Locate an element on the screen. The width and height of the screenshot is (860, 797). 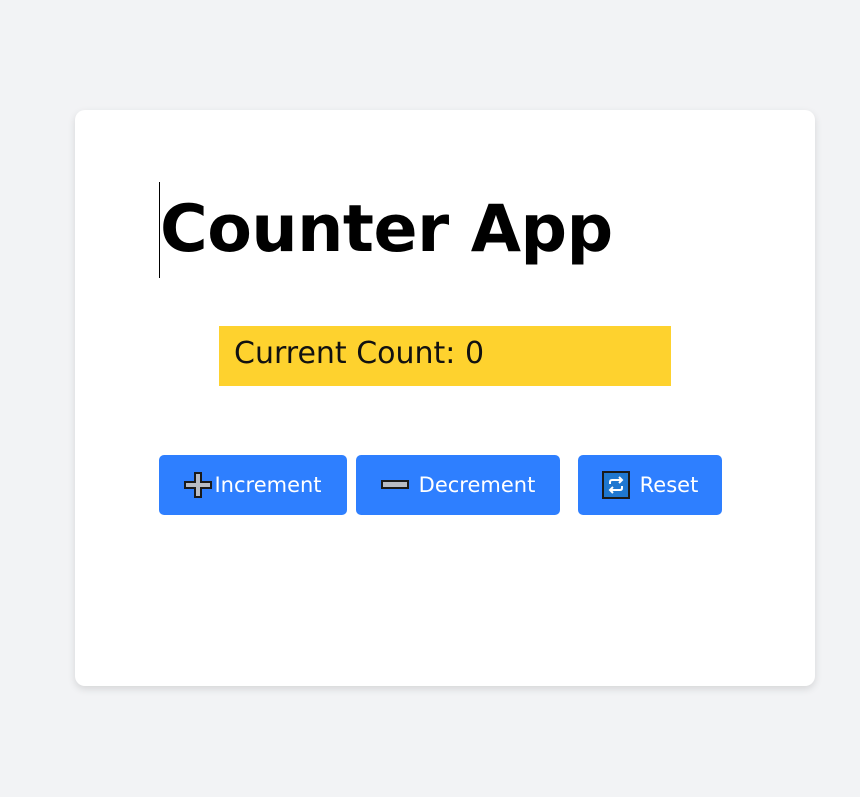
plus-icon is located at coordinates (198, 485).